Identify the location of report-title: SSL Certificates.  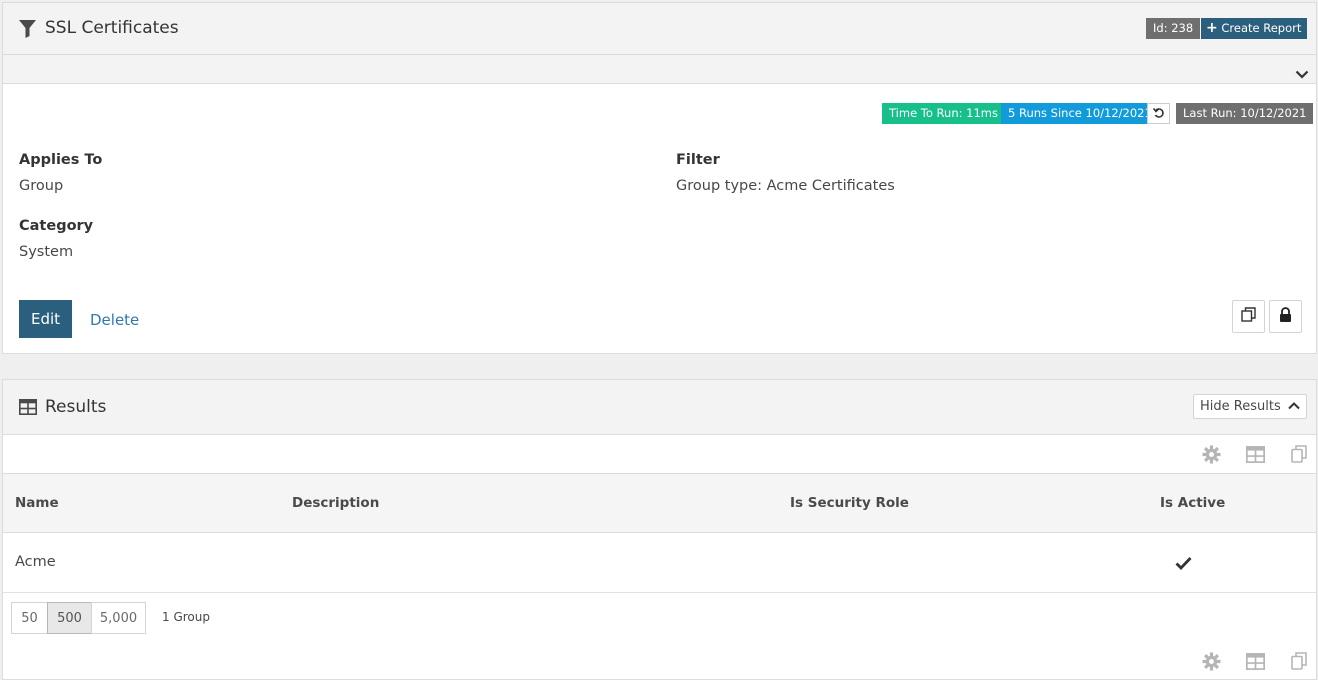
(112, 28).